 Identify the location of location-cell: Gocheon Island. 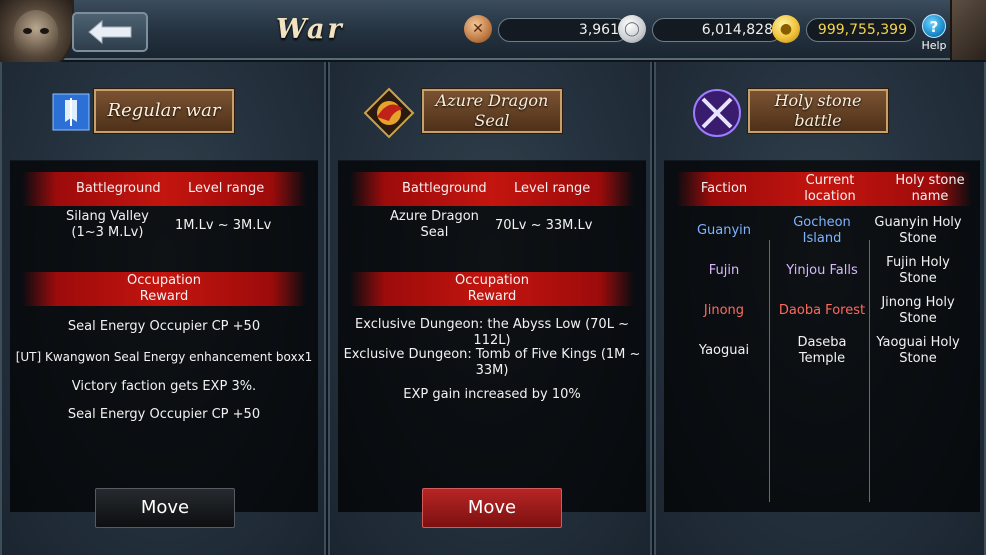
(822, 230).